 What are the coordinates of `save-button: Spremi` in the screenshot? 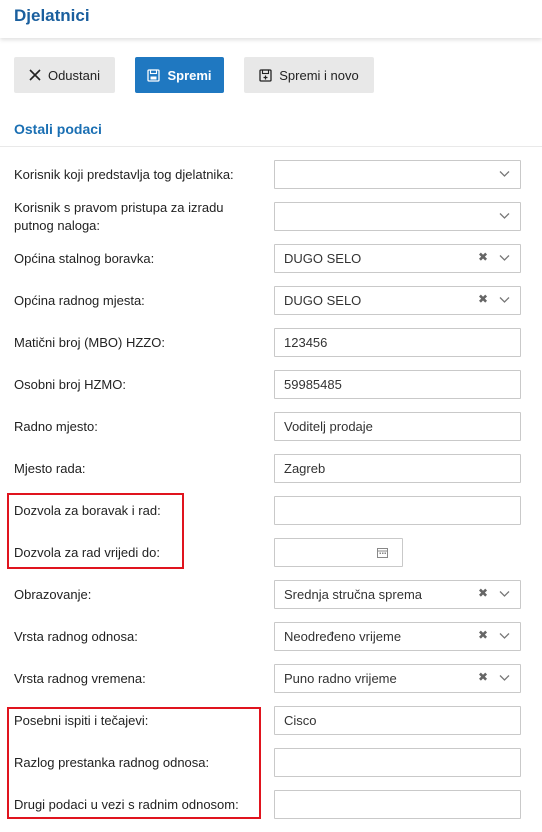 It's located at (179, 75).